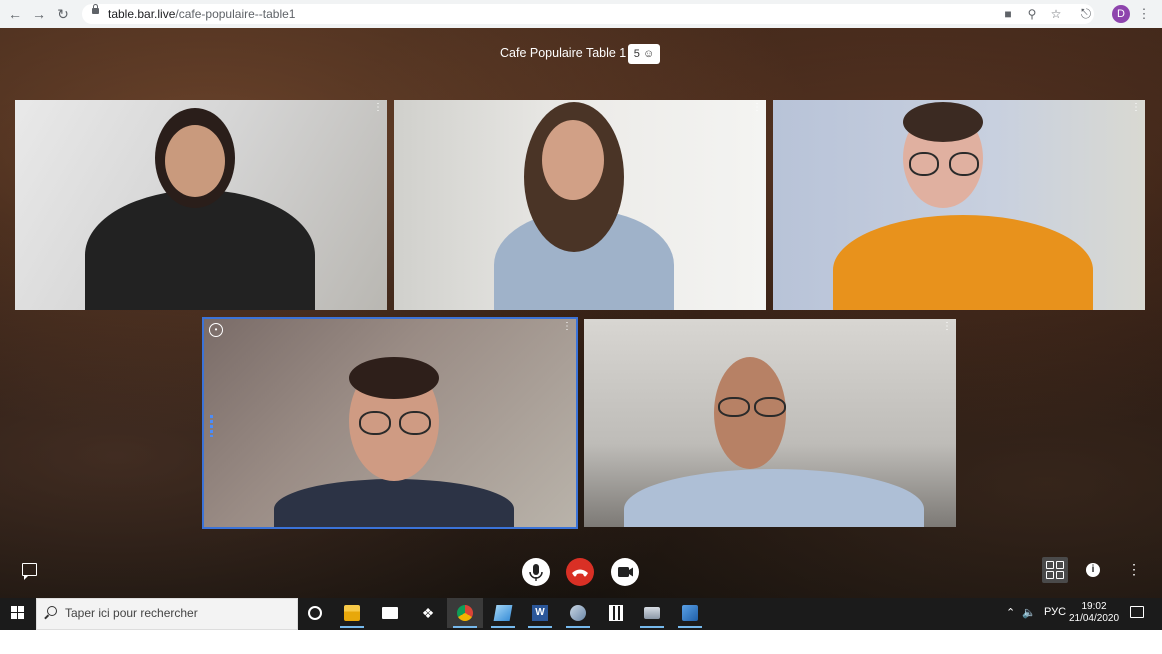 This screenshot has width=1162, height=654. I want to click on language-indicator: РУС, so click(1055, 612).